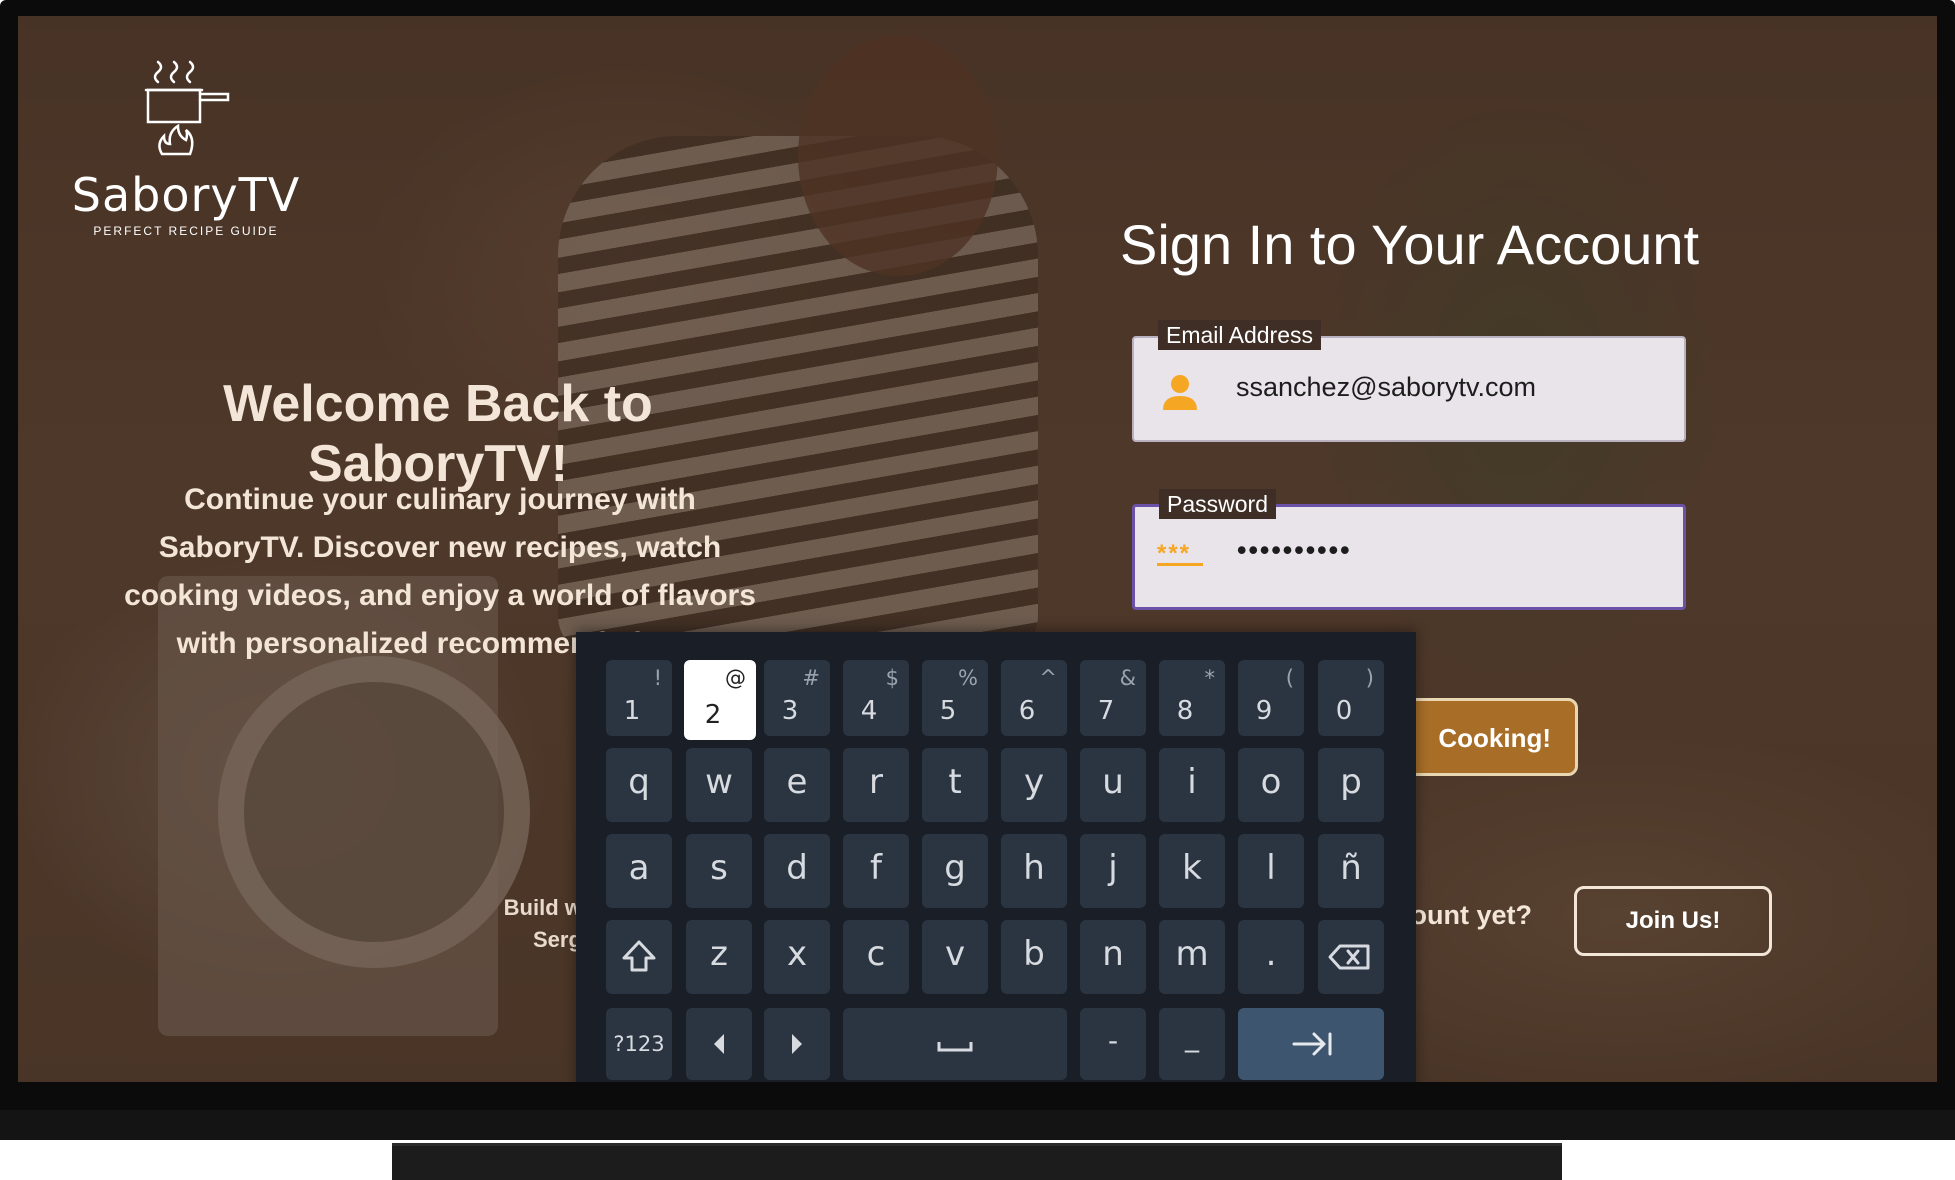 This screenshot has height=1180, width=1955. What do you see at coordinates (1034, 785) in the screenshot?
I see `key-y: y` at bounding box center [1034, 785].